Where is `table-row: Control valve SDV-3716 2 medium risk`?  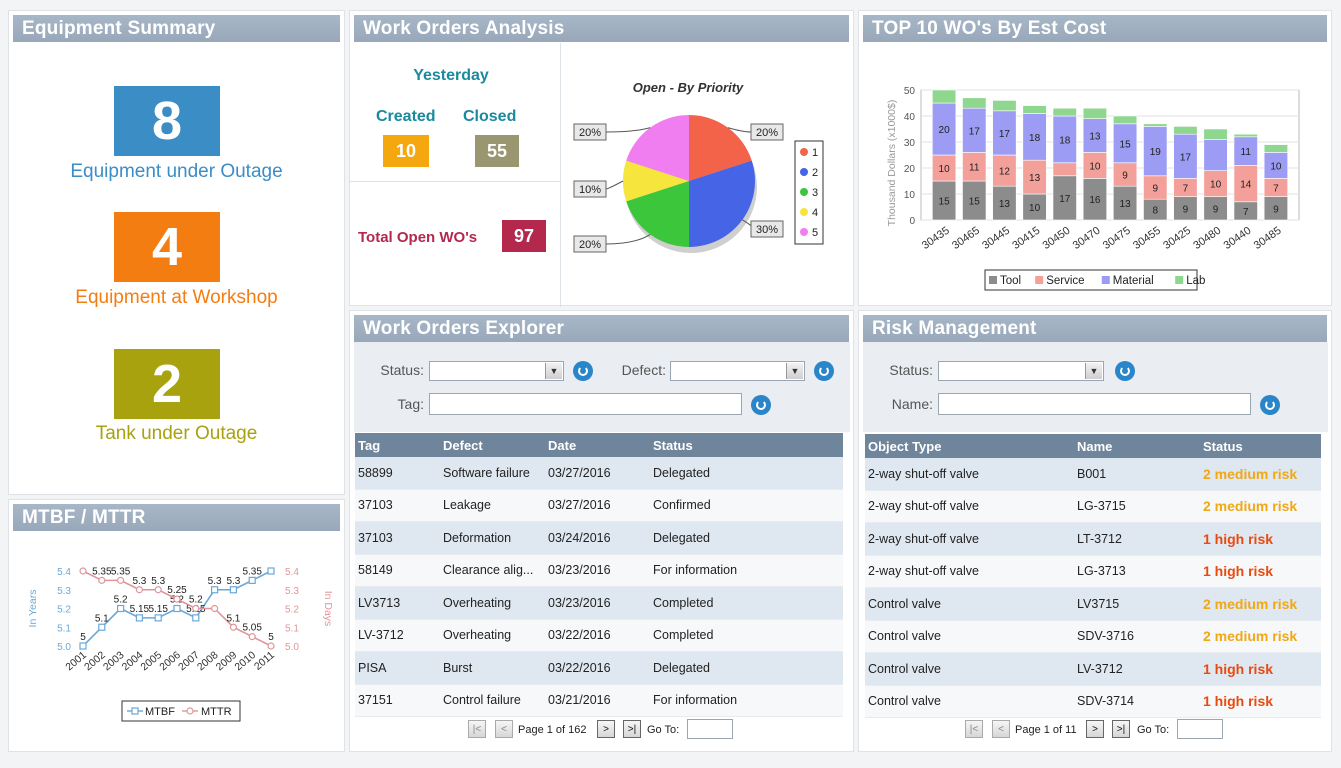
table-row: Control valve SDV-3716 2 medium risk is located at coordinates (1093, 636).